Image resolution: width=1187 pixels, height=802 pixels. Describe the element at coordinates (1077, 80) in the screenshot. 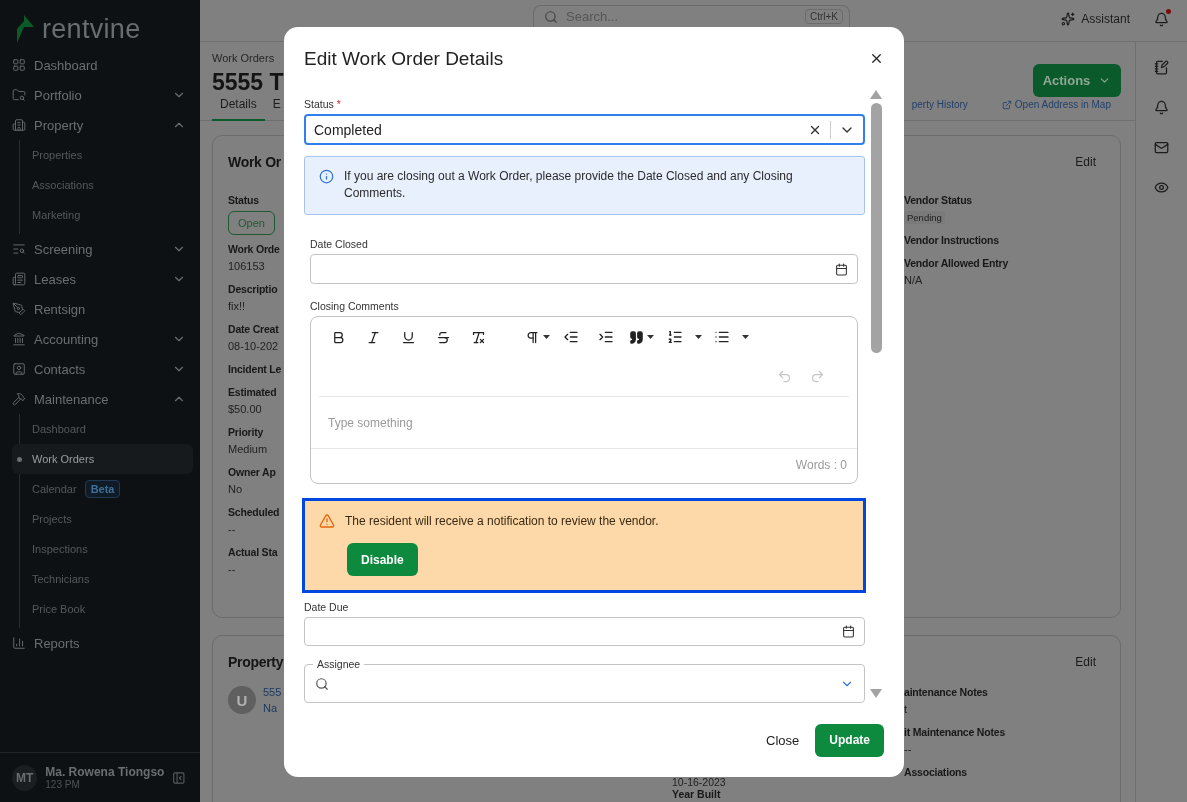

I see `actions-button: Actions` at that location.